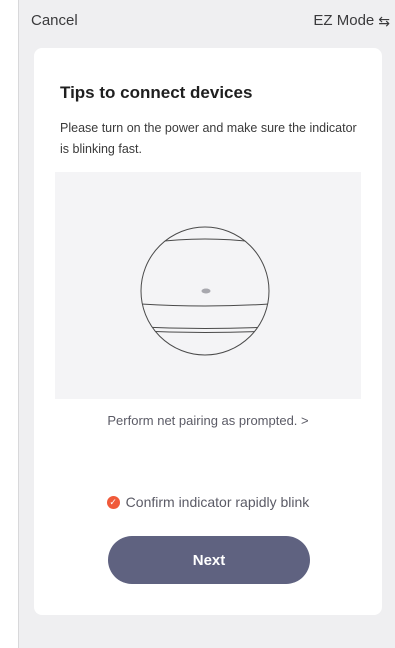 This screenshot has width=395, height=648. I want to click on confirm-label: Confirm indicator rapidly blink, so click(217, 502).